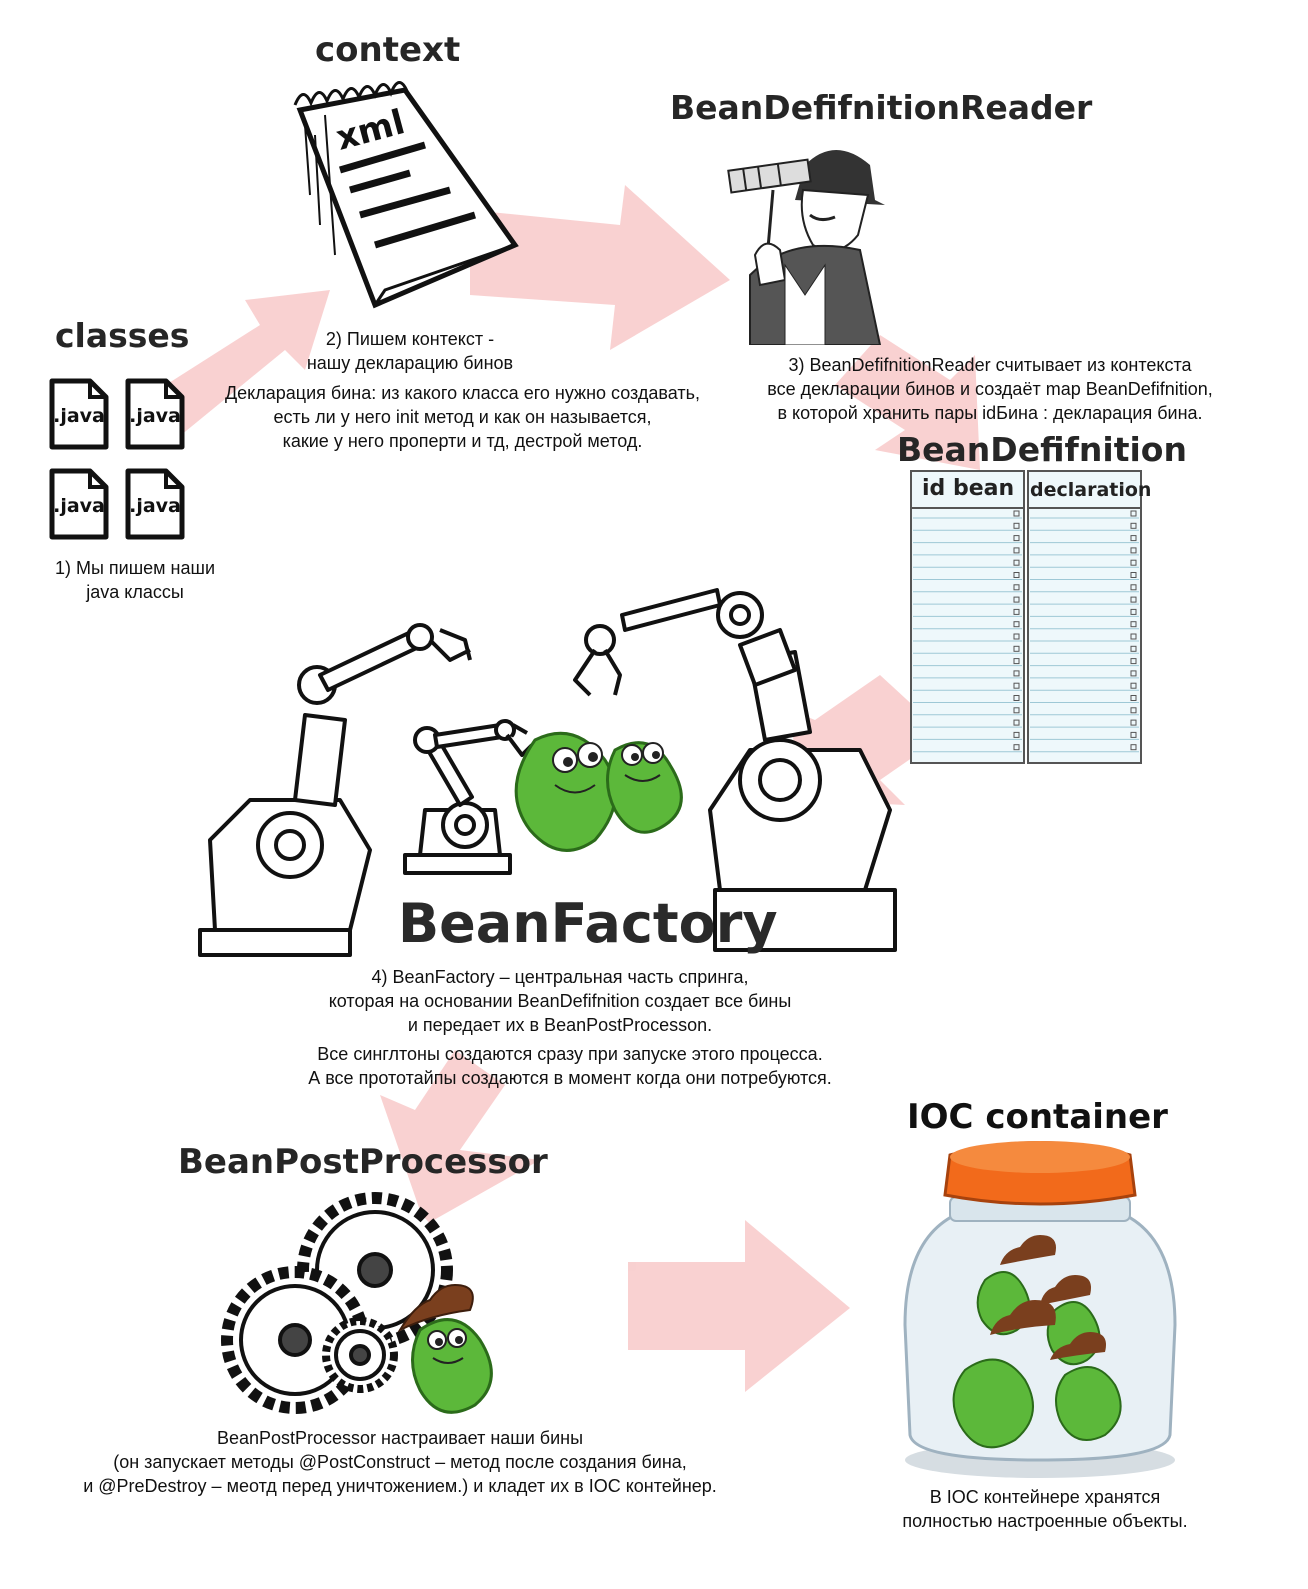 Image resolution: width=1308 pixels, height=1589 pixels. I want to click on bean-definition-table: id bean declaration, so click(1030, 620).